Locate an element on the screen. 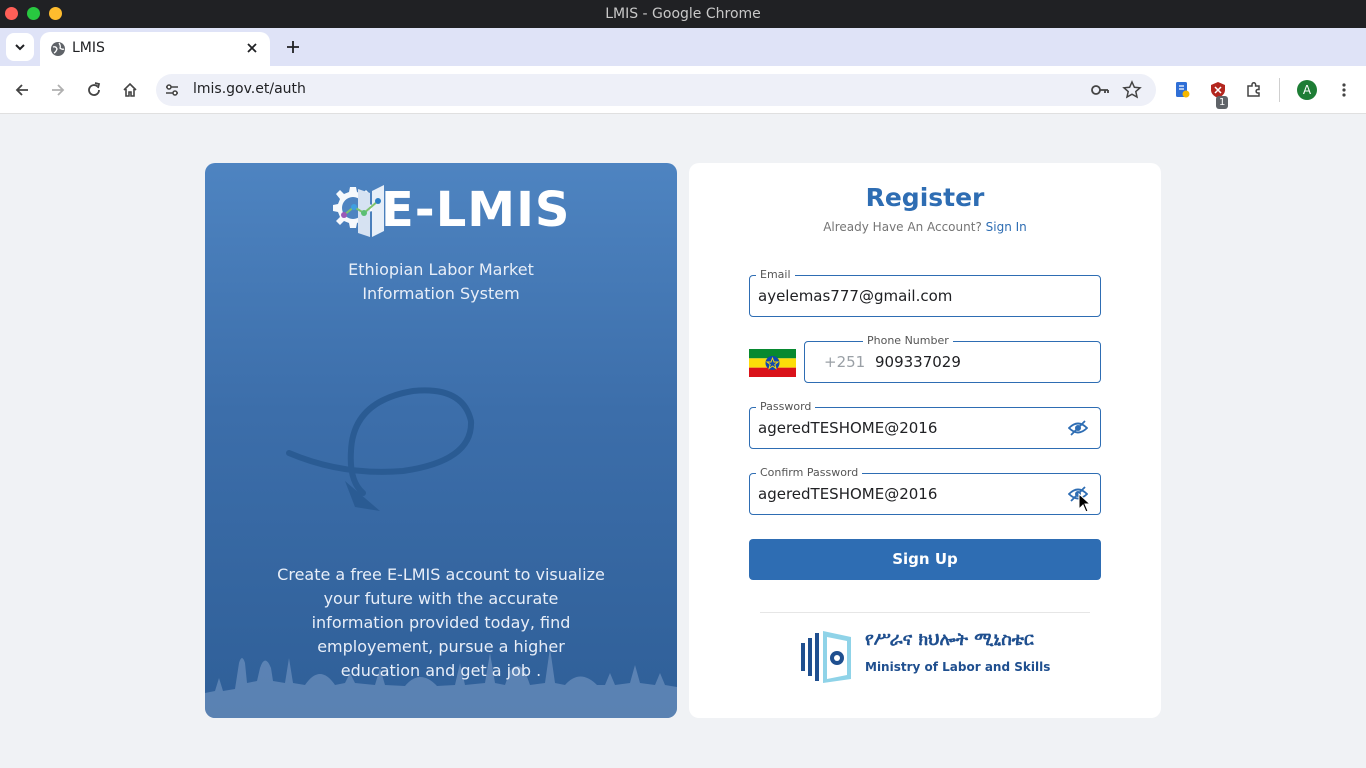 This screenshot has width=1366, height=768. home-button is located at coordinates (130, 90).